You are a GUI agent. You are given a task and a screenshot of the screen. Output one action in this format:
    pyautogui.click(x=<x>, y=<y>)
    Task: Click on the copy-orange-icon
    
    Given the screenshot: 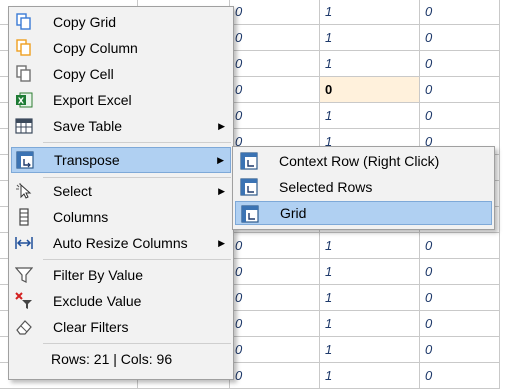 What is the action you would take?
    pyautogui.click(x=23, y=47)
    